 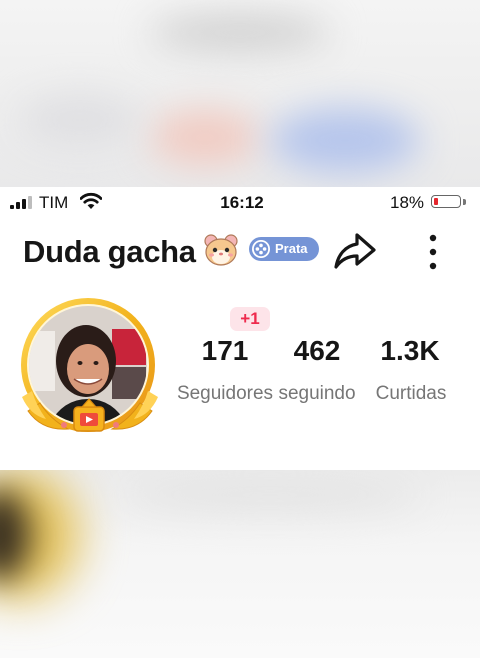 What do you see at coordinates (355, 251) in the screenshot?
I see `share-icon` at bounding box center [355, 251].